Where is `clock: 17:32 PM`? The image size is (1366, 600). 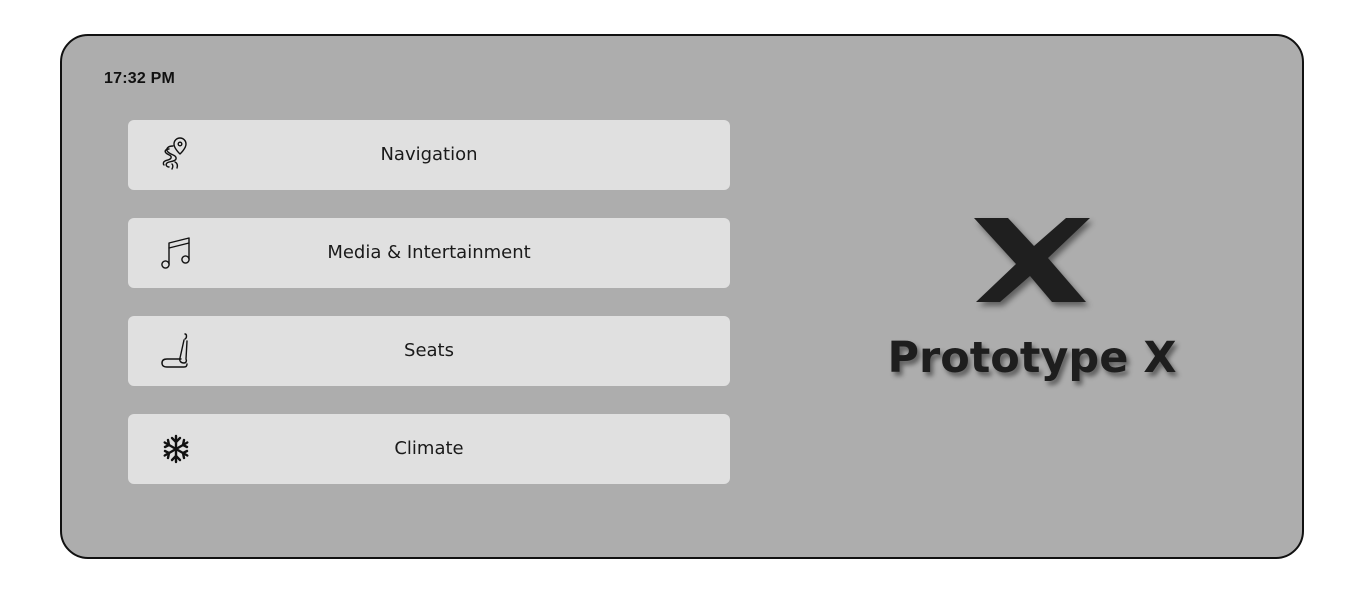 clock: 17:32 PM is located at coordinates (139, 78).